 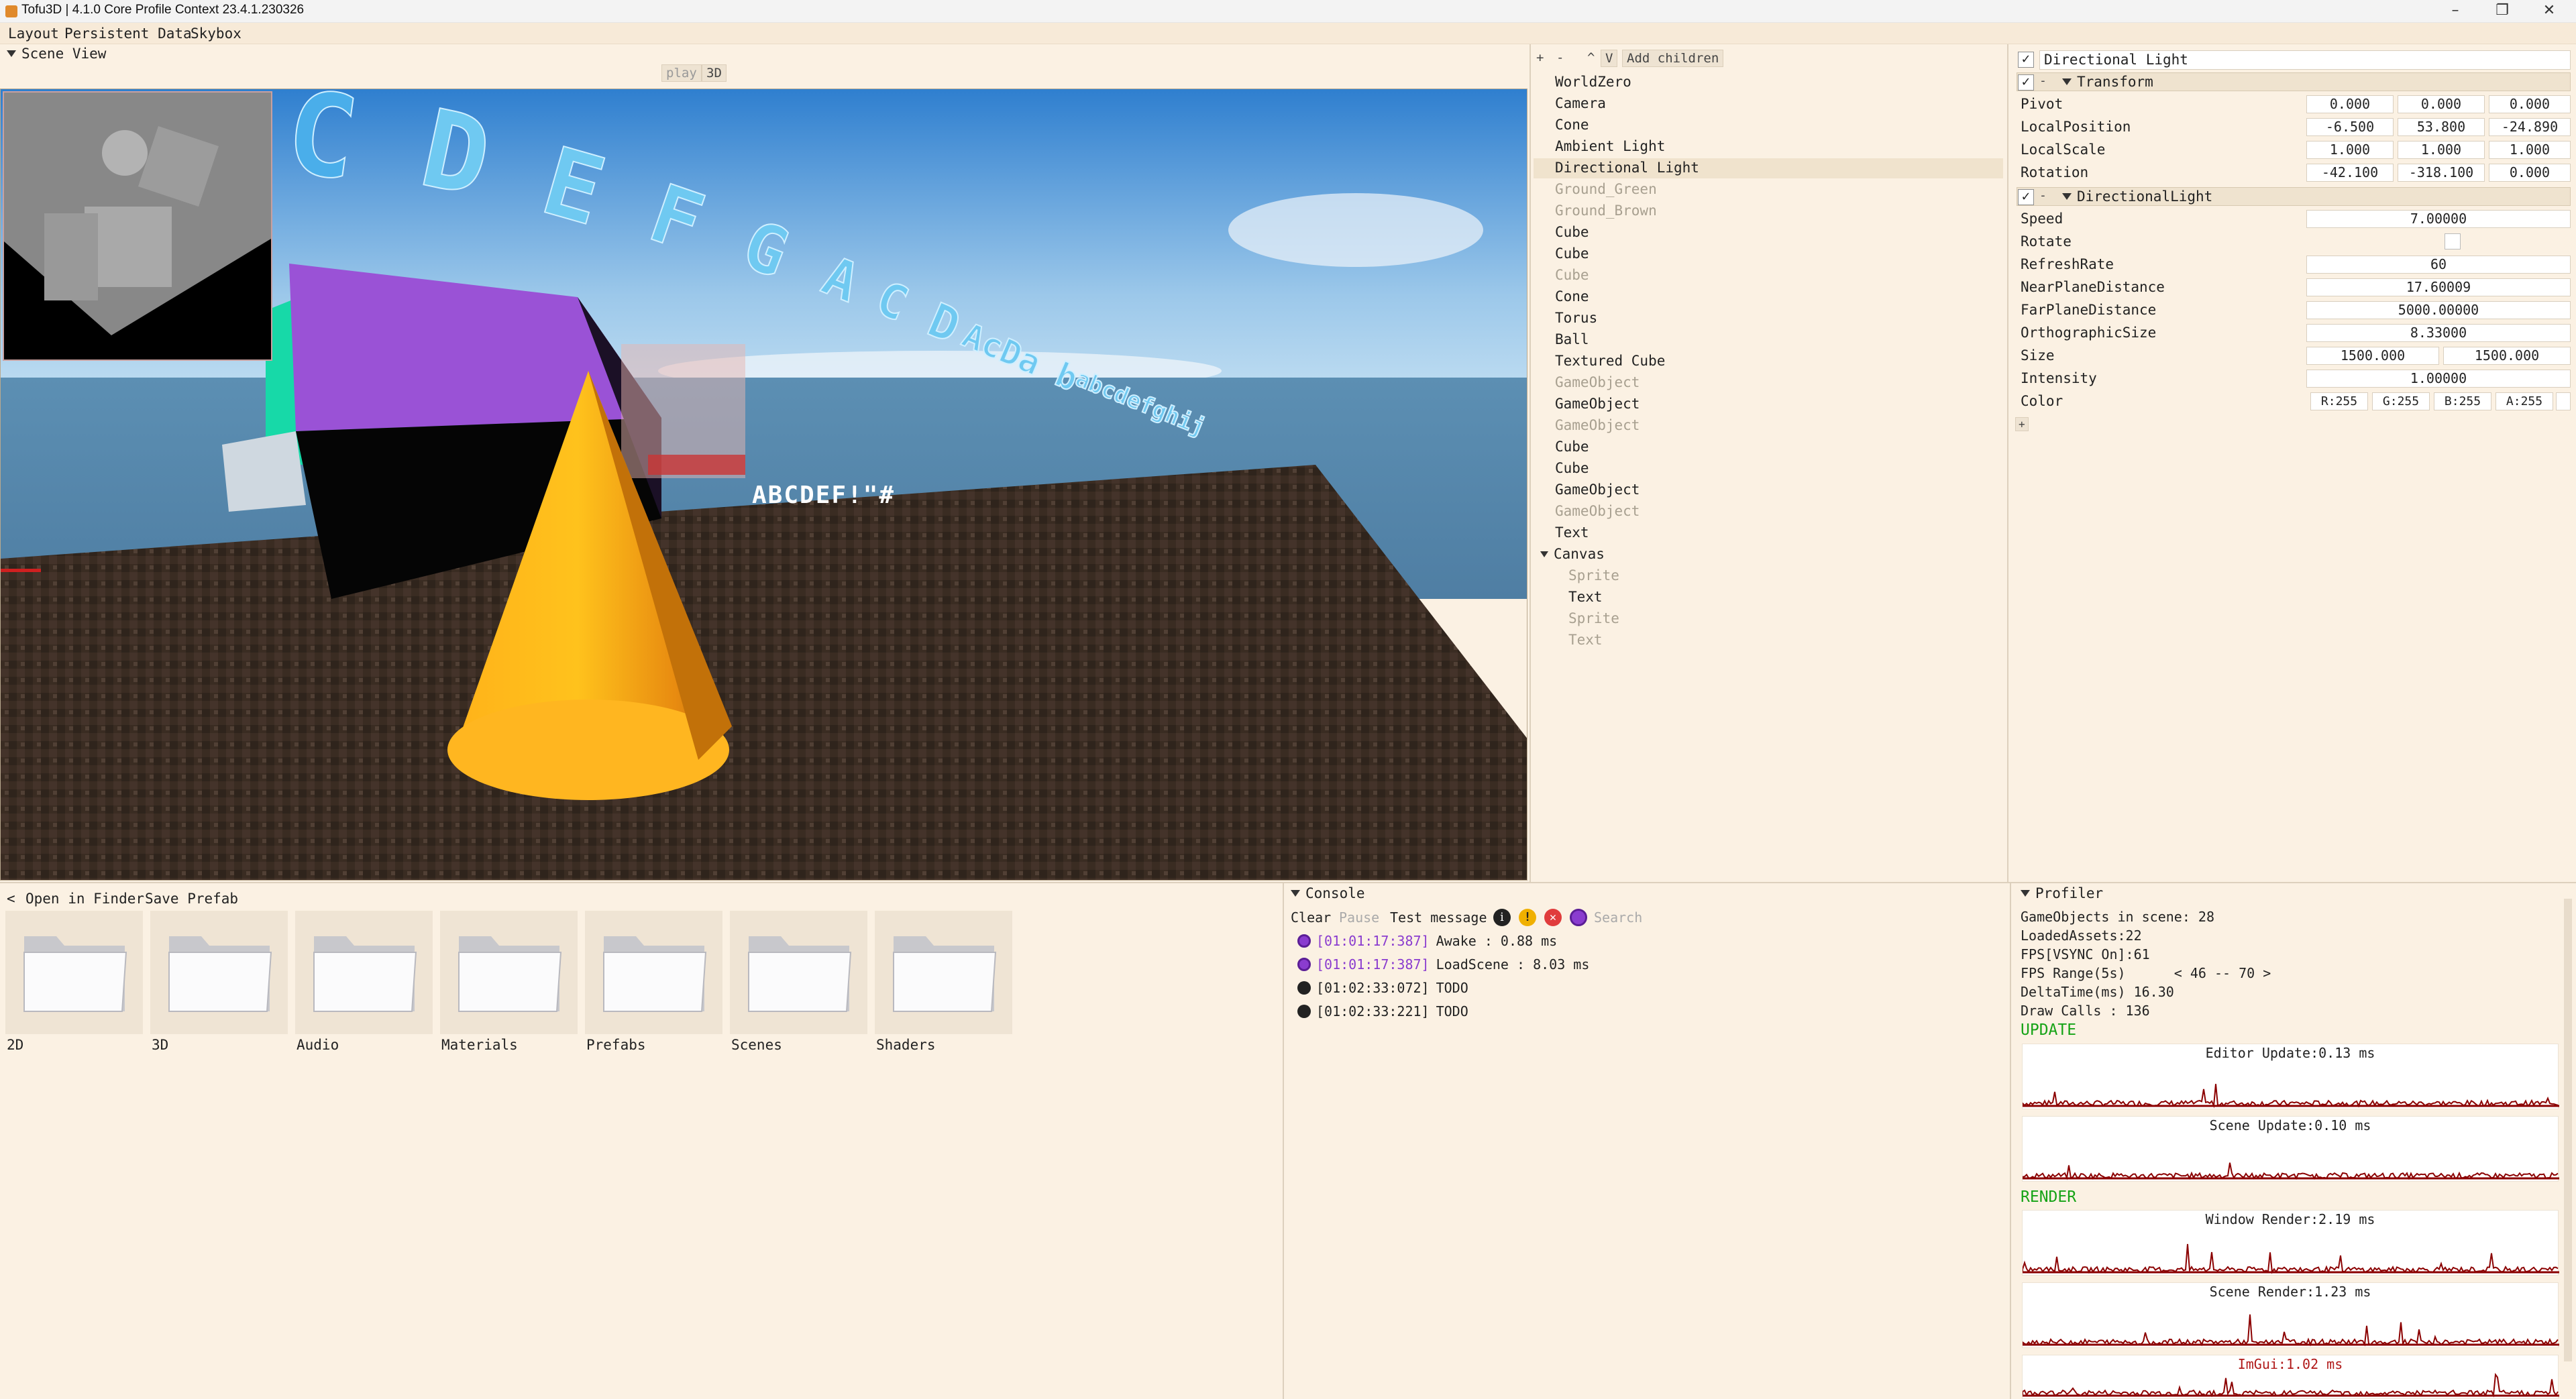 What do you see at coordinates (2438, 219) in the screenshot?
I see `speed-field: 7.00000` at bounding box center [2438, 219].